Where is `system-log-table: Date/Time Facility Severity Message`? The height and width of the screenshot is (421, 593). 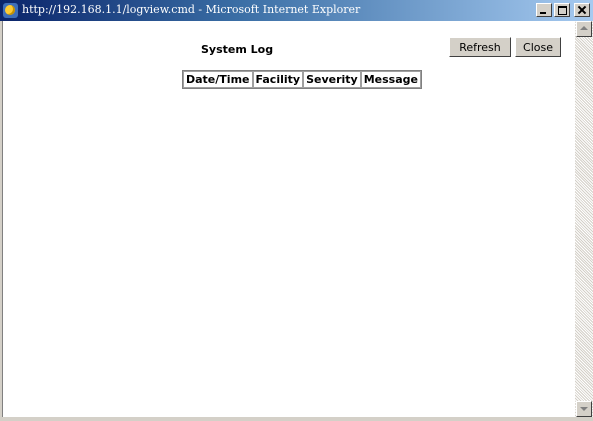 system-log-table: Date/Time Facility Severity Message is located at coordinates (302, 79).